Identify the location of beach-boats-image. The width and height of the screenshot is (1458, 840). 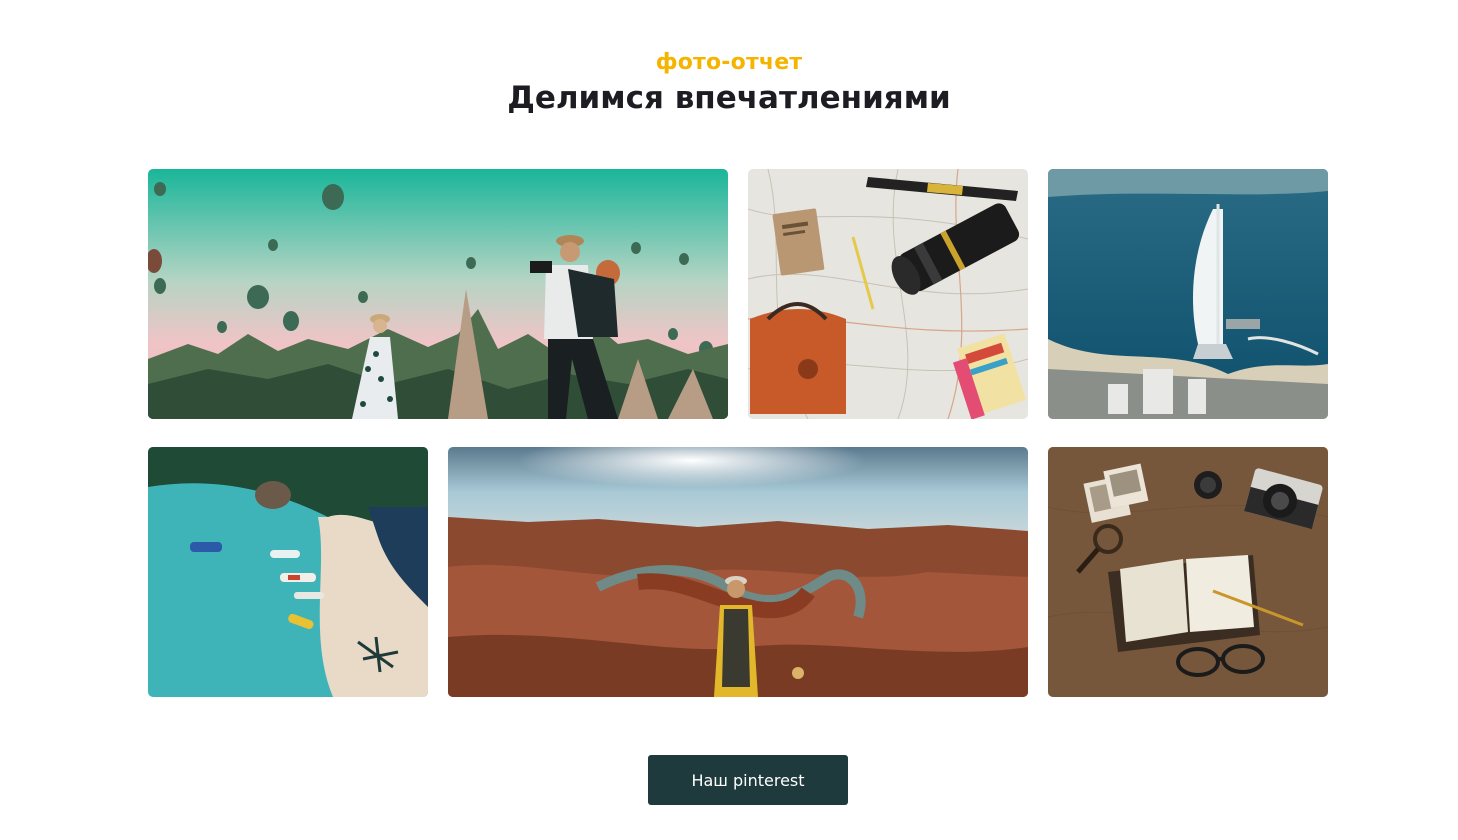
(288, 572).